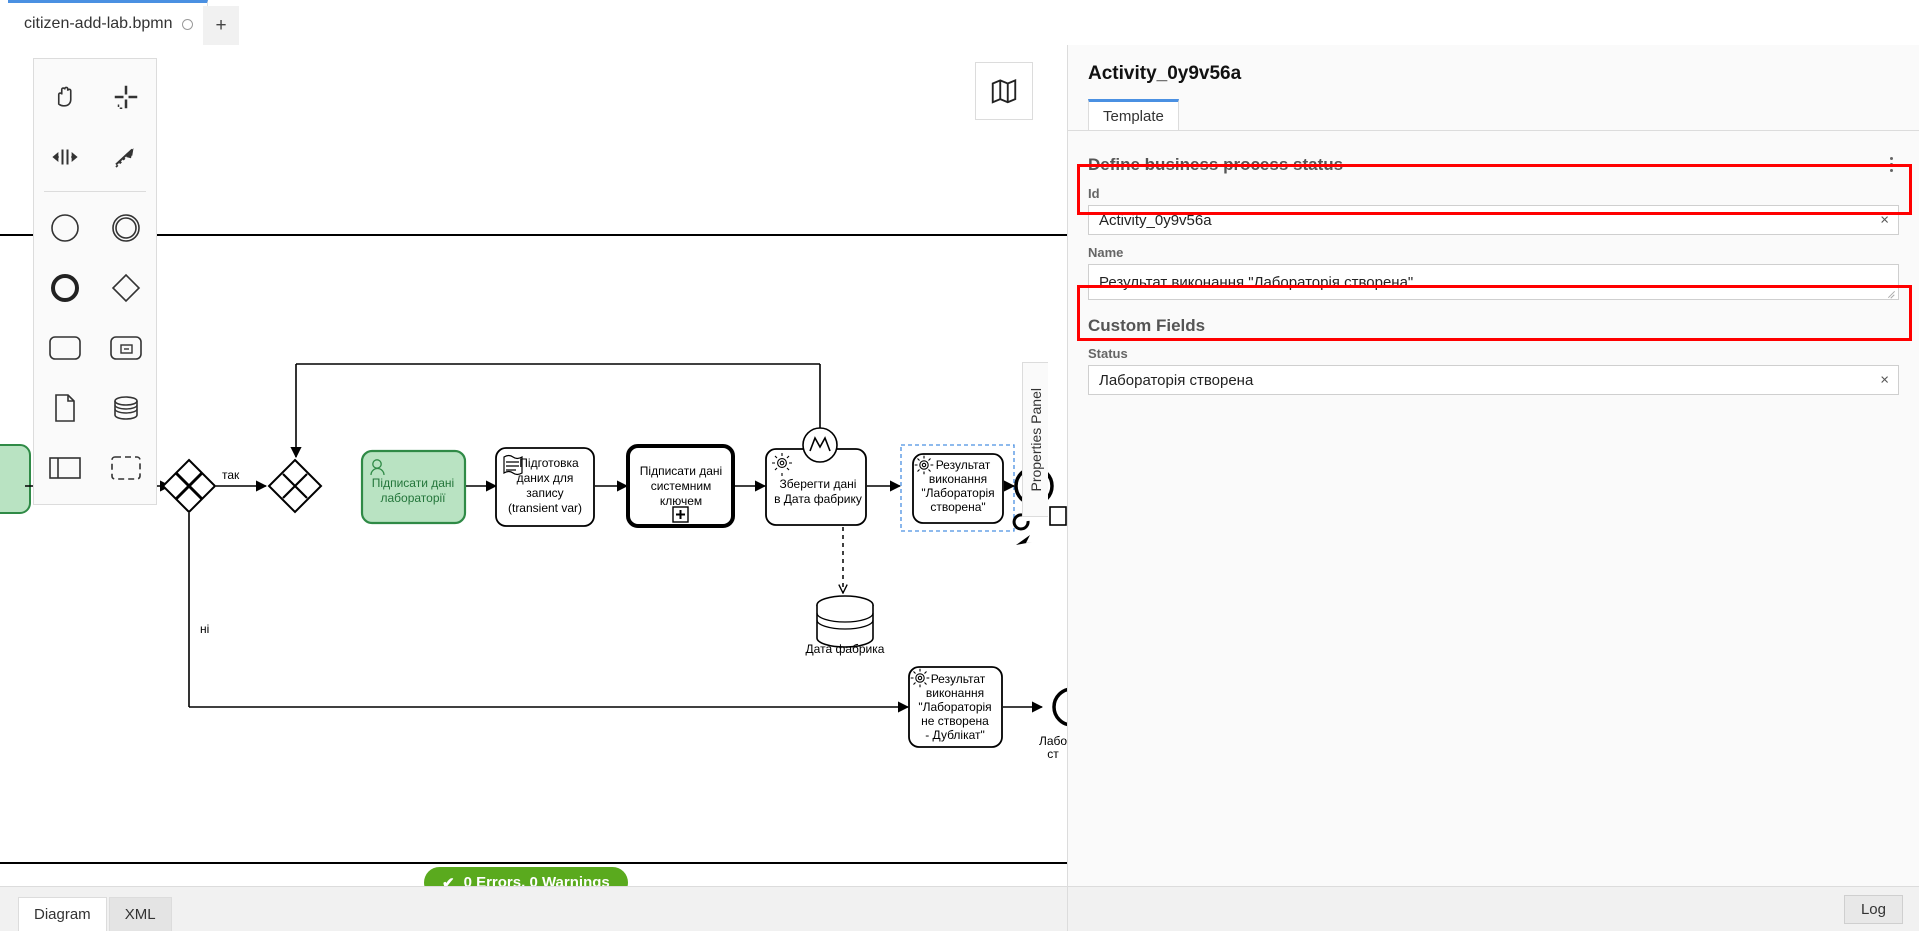 This screenshot has width=1919, height=931. I want to click on id-field-label: Id, so click(1094, 193).